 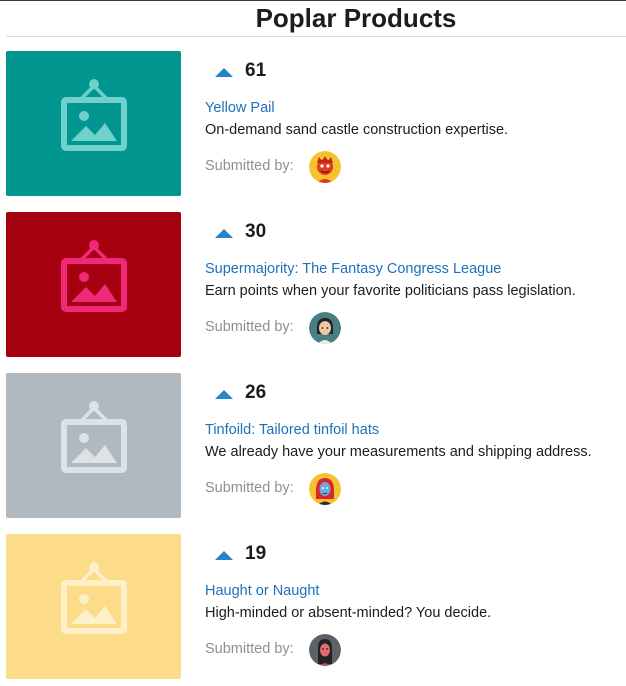 What do you see at coordinates (256, 231) in the screenshot?
I see `vote-count: 30` at bounding box center [256, 231].